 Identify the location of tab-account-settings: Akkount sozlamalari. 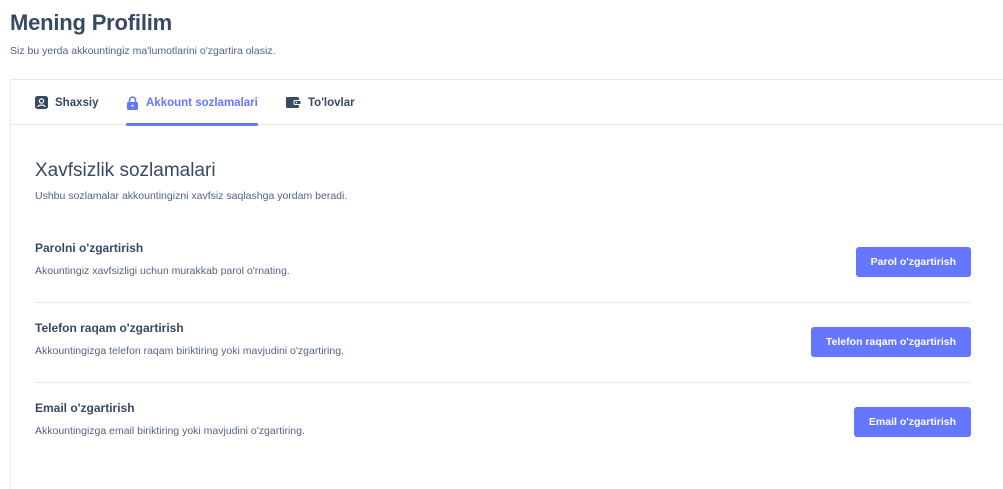
(192, 103).